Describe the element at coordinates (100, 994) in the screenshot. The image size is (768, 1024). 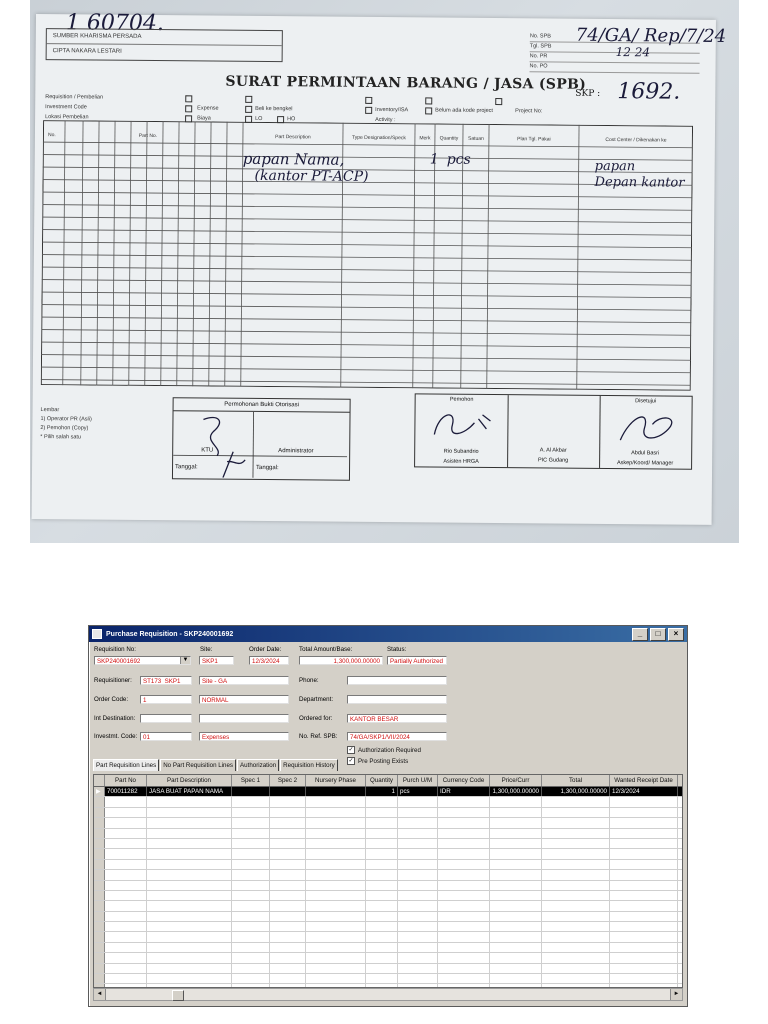
I see `scroll-left-icon: ◄` at that location.